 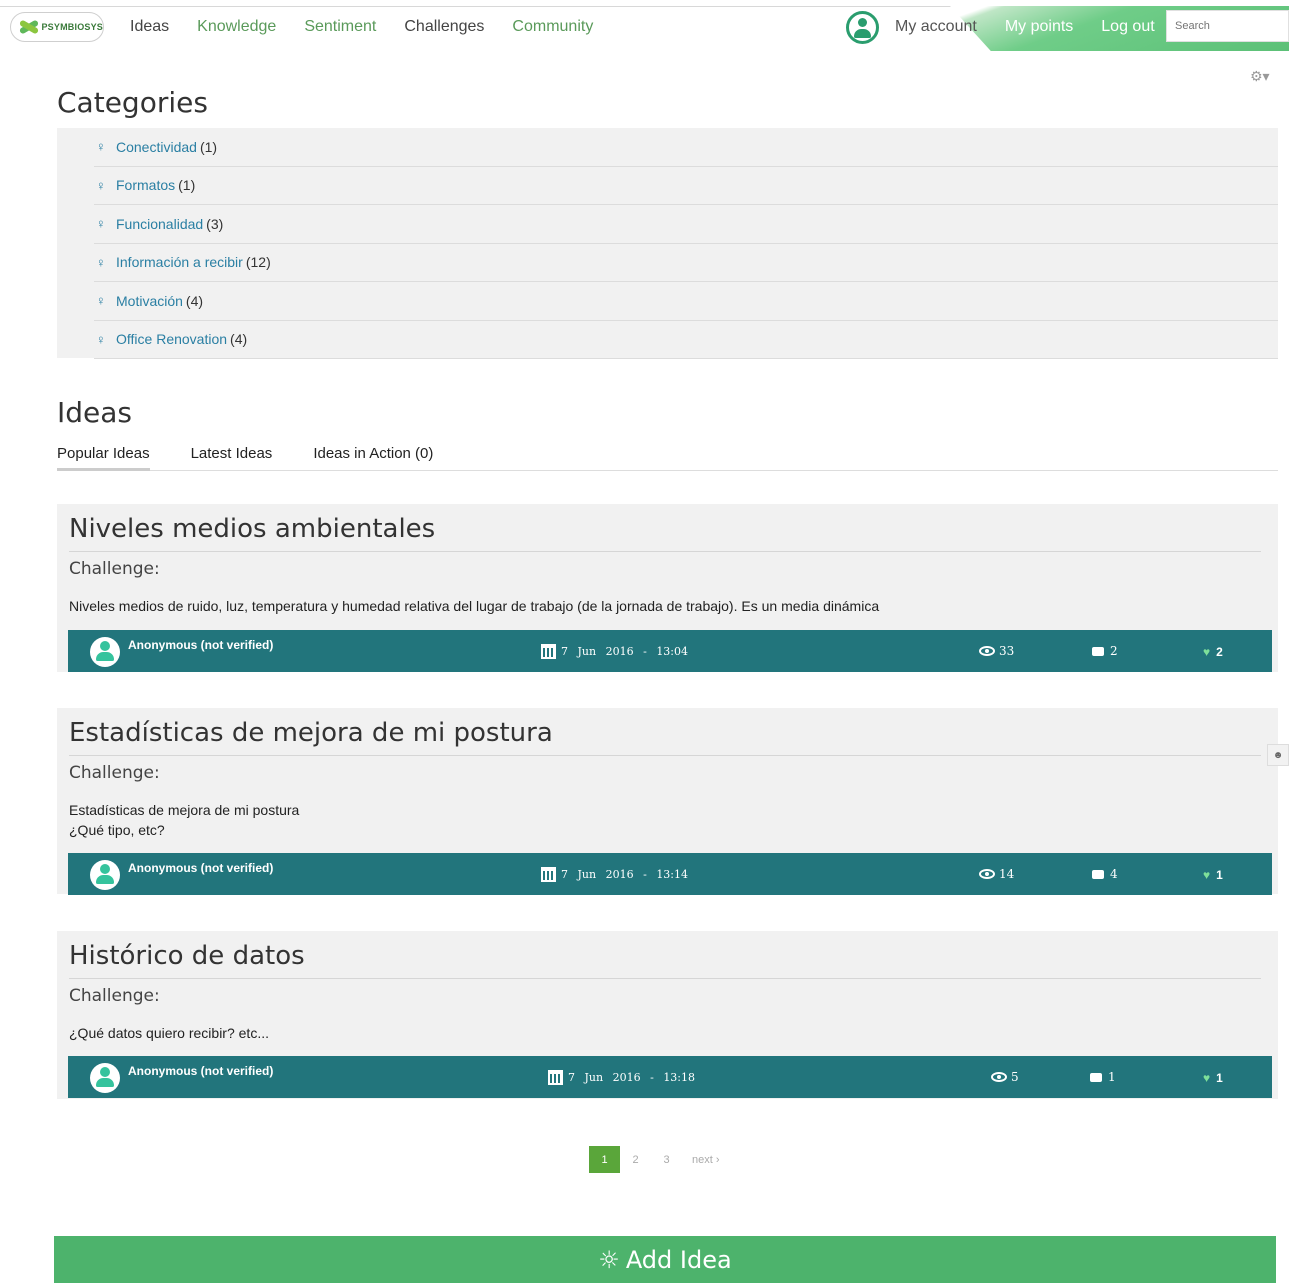 What do you see at coordinates (373, 455) in the screenshot?
I see `tab-ideas-in-action: Ideas in Action (0)` at bounding box center [373, 455].